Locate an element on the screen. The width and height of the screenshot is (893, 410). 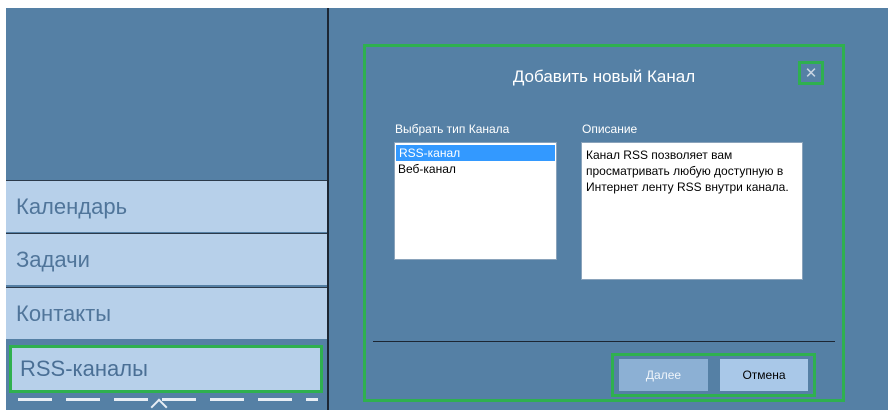
next-button: Далее is located at coordinates (663, 375).